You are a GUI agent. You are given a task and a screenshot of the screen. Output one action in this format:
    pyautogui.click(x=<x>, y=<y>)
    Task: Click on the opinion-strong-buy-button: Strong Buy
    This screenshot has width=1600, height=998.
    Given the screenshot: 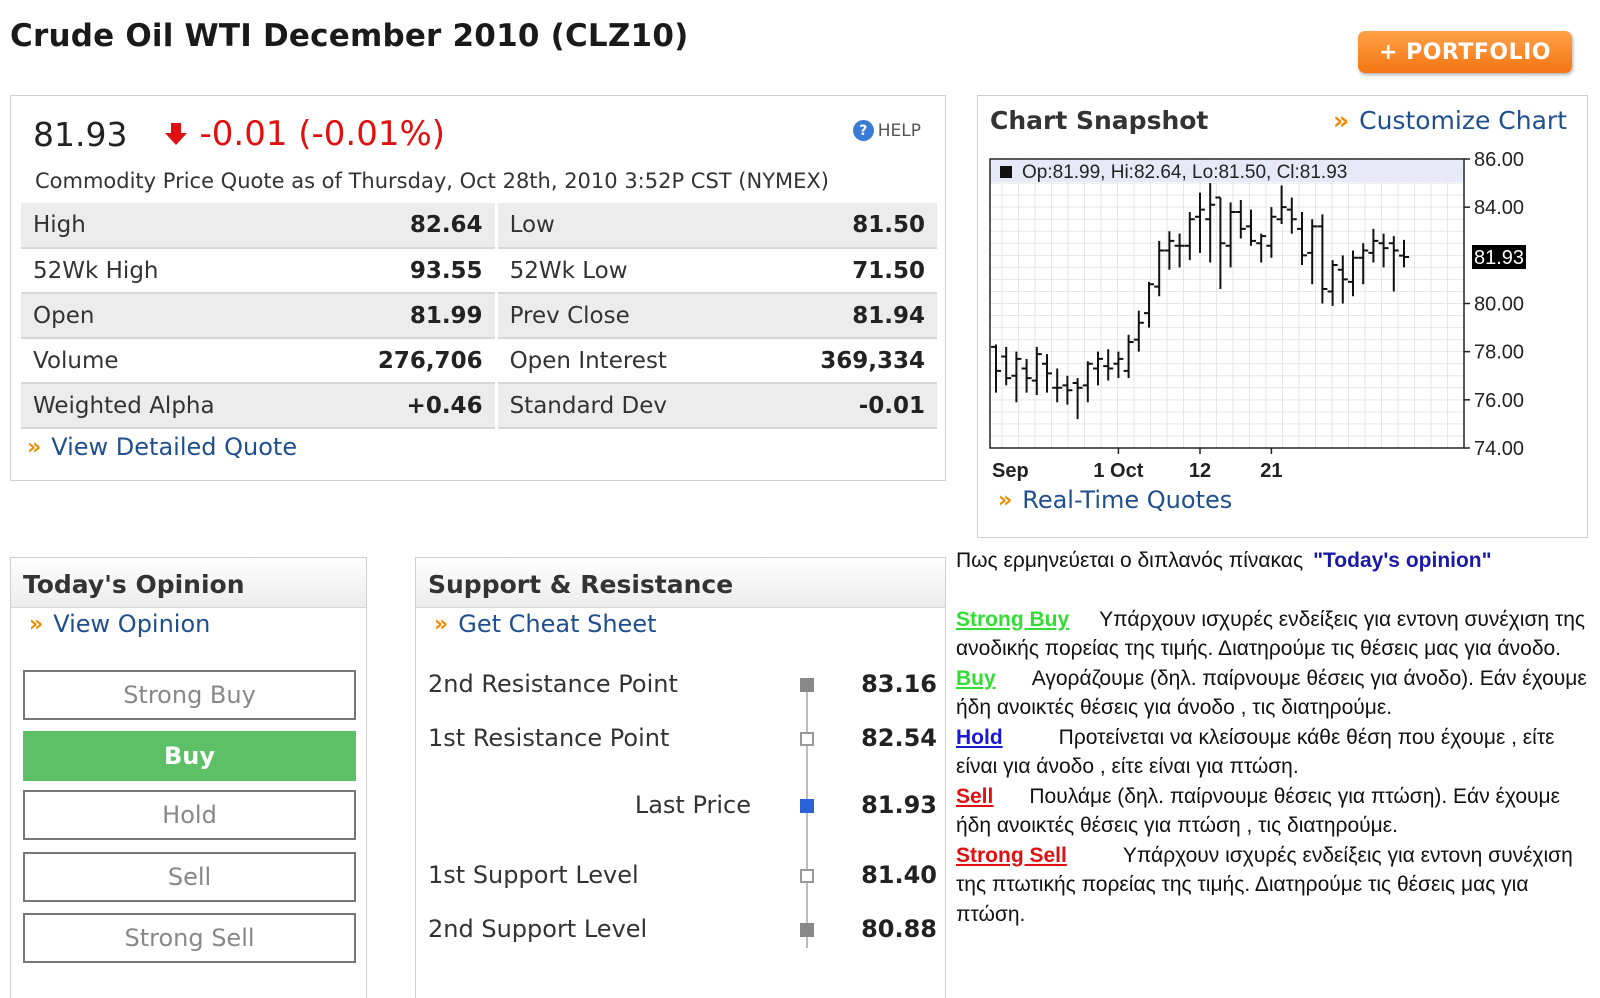 What is the action you would take?
    pyautogui.click(x=189, y=695)
    